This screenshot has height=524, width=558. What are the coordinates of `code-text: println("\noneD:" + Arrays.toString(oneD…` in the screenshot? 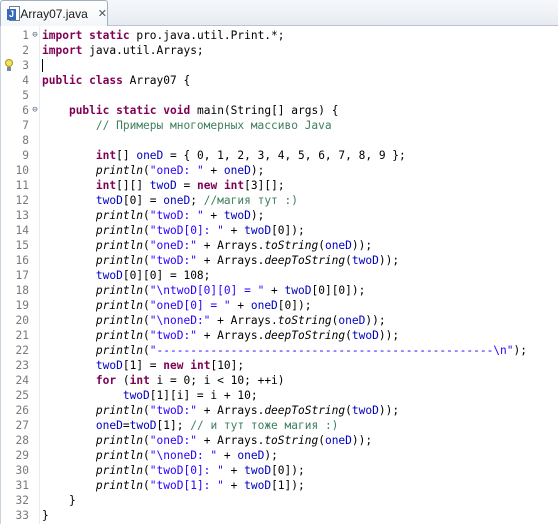 It's located at (240, 320).